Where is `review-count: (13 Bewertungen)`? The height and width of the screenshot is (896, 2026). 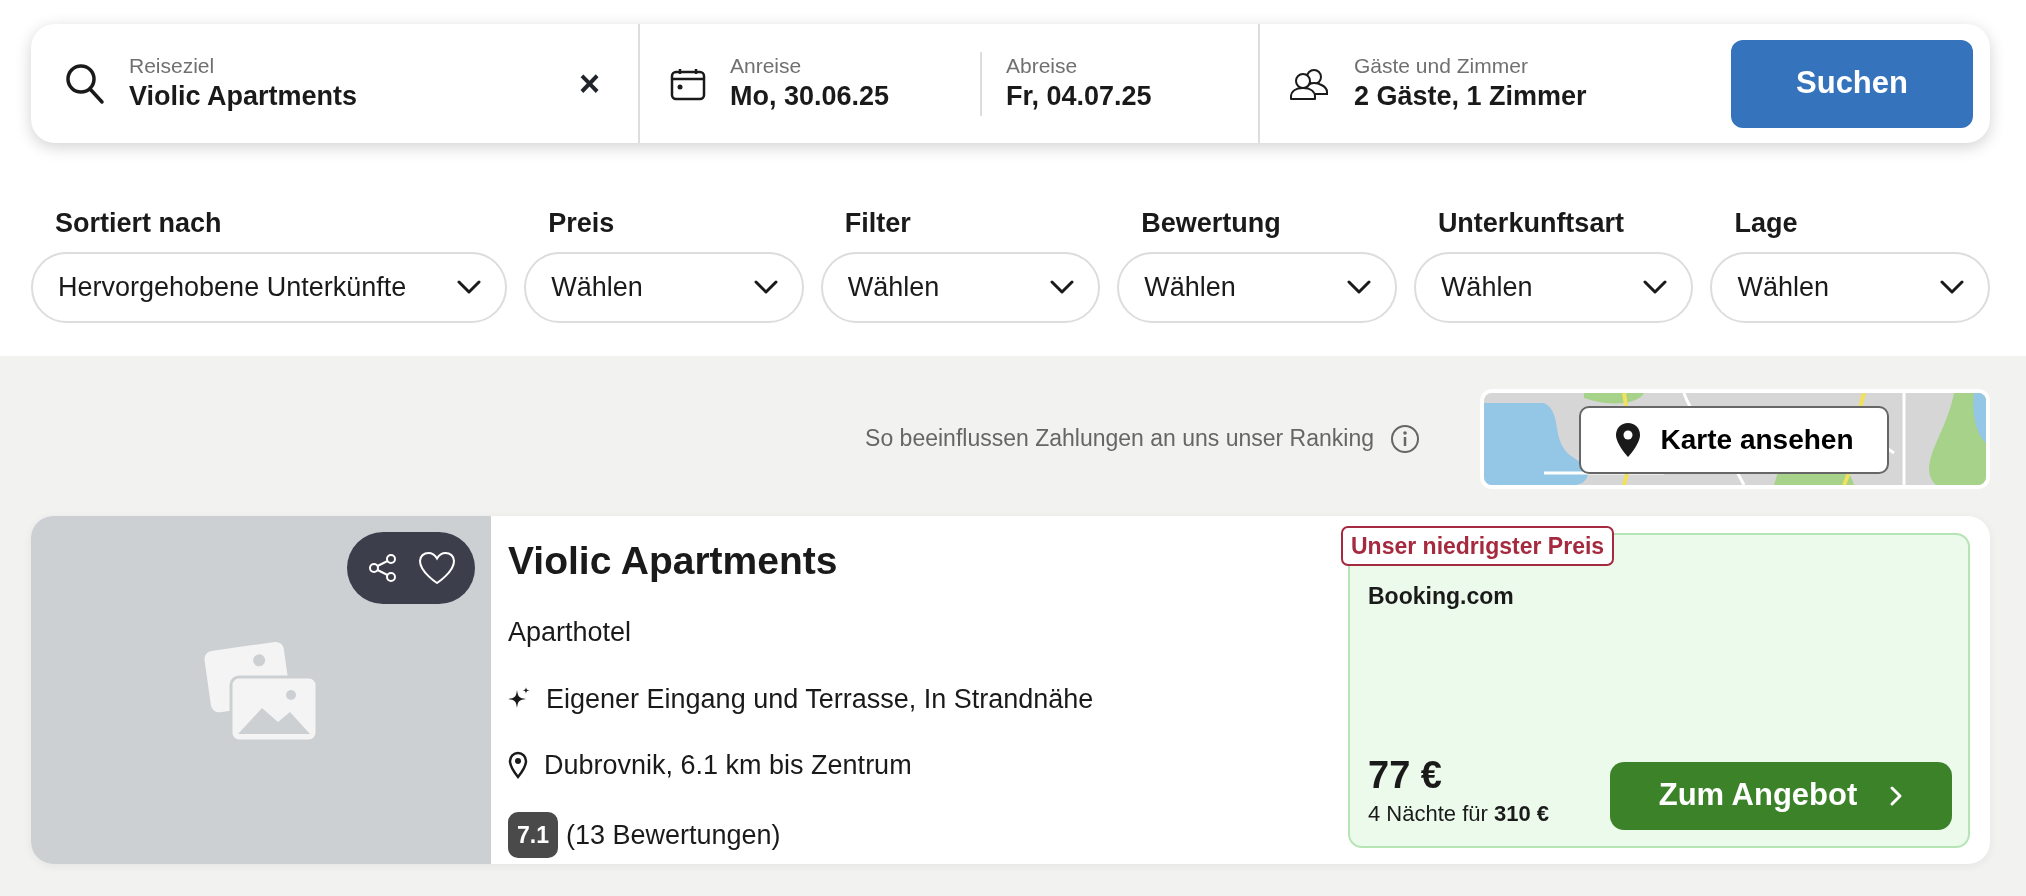
review-count: (13 Bewertungen) is located at coordinates (673, 834).